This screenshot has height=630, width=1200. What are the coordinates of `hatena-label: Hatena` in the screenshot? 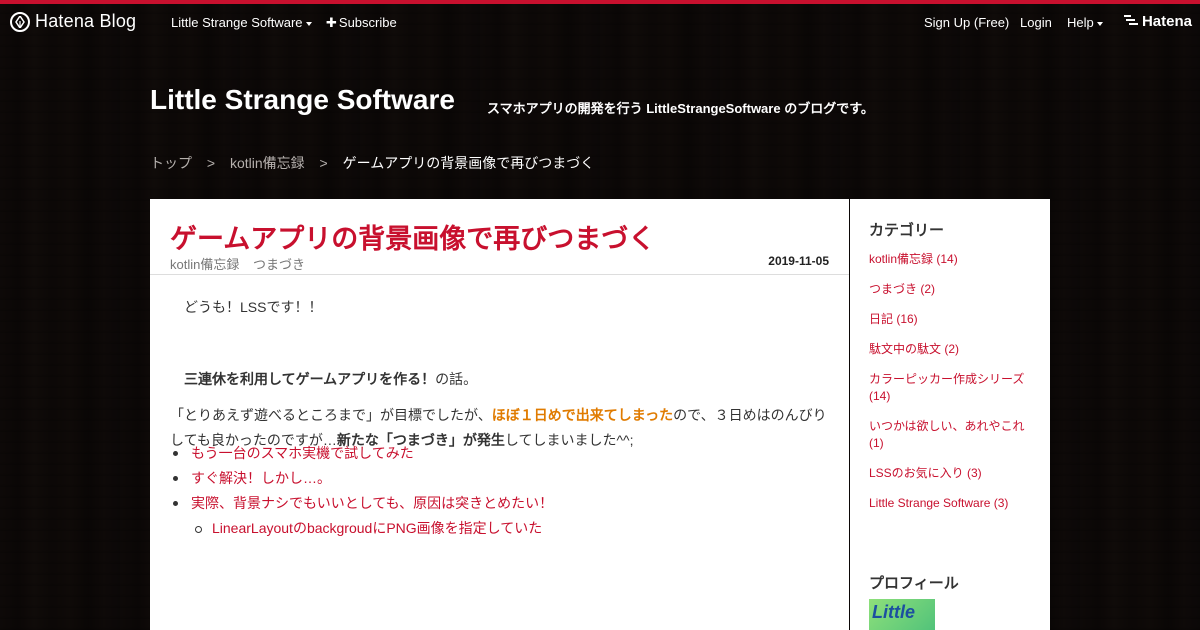 It's located at (1166, 21).